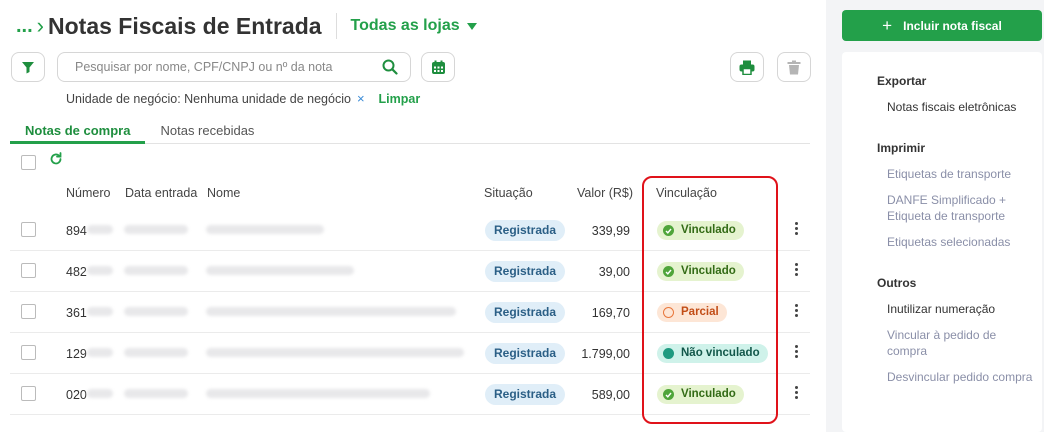  What do you see at coordinates (76, 231) in the screenshot?
I see `row-number: 894` at bounding box center [76, 231].